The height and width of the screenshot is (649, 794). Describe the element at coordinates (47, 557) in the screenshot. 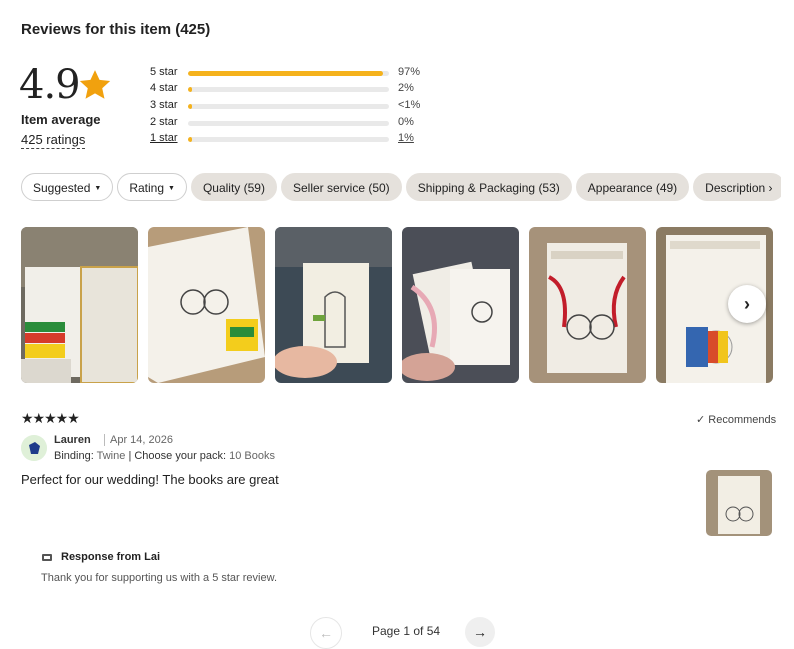

I see `shop-icon` at that location.